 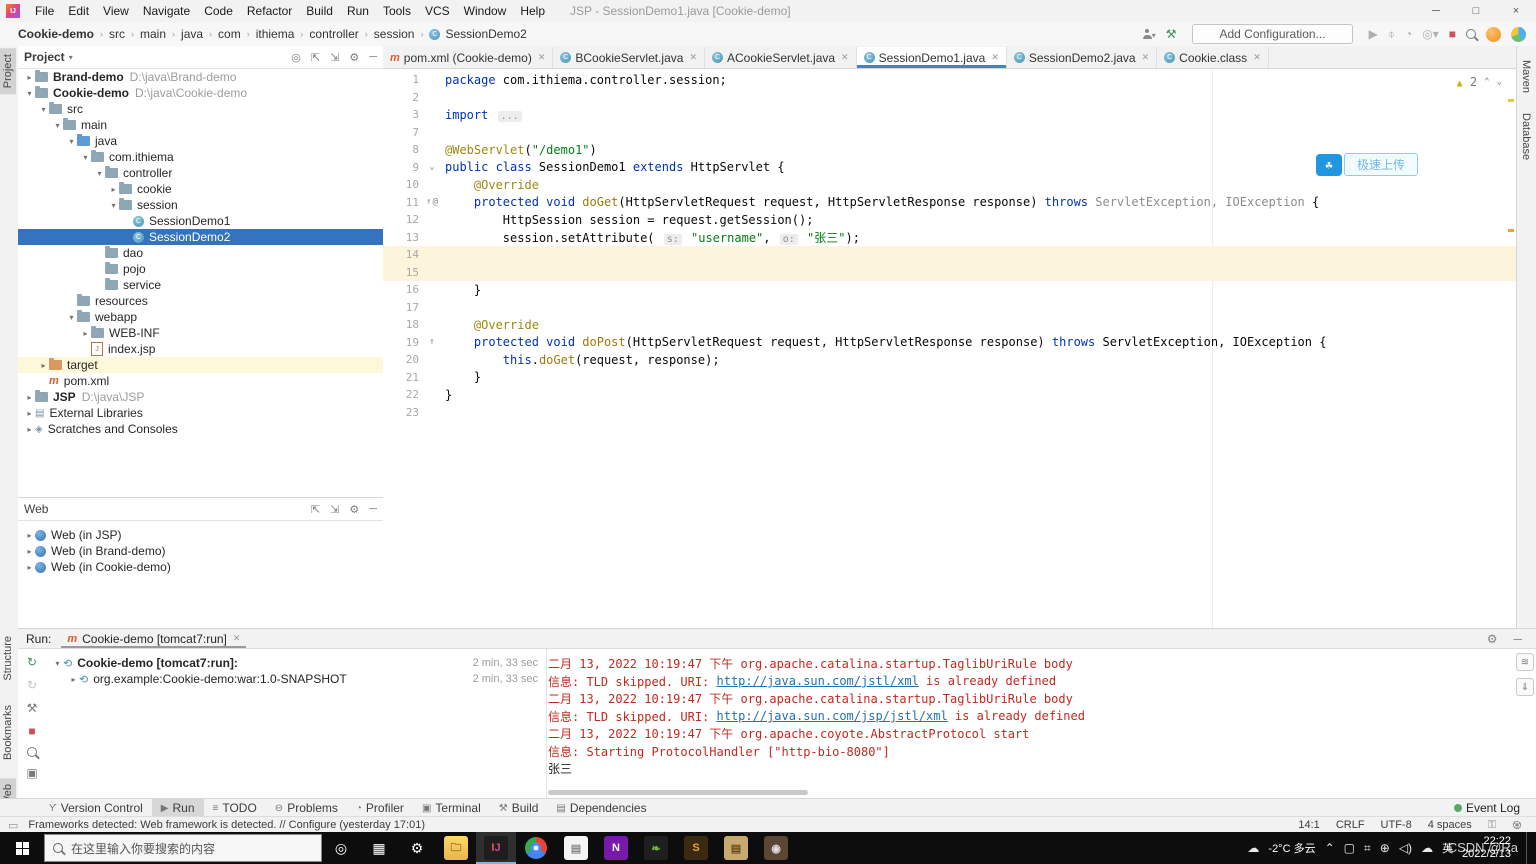 What do you see at coordinates (8, 71) in the screenshot?
I see `tool-stripe-project: Project` at bounding box center [8, 71].